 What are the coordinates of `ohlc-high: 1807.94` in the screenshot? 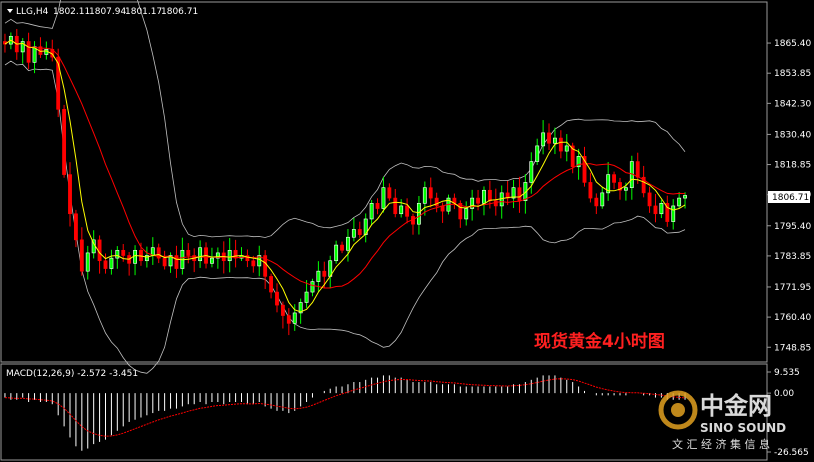 It's located at (107, 12).